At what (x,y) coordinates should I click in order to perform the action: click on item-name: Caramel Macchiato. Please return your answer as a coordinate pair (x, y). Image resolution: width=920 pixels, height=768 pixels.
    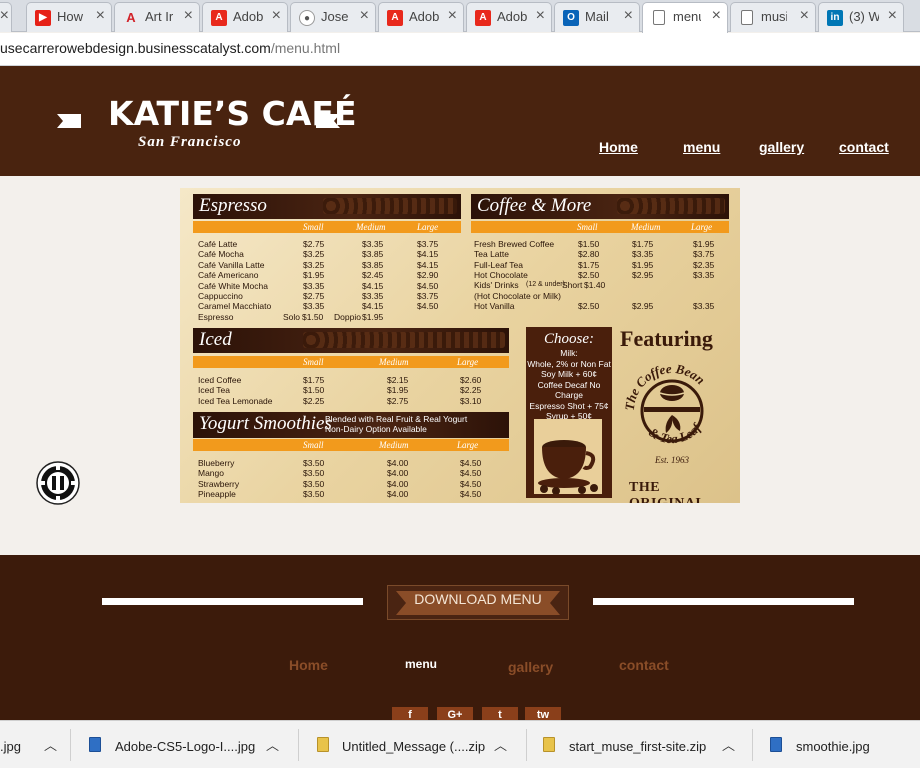
    Looking at the image, I should click on (235, 306).